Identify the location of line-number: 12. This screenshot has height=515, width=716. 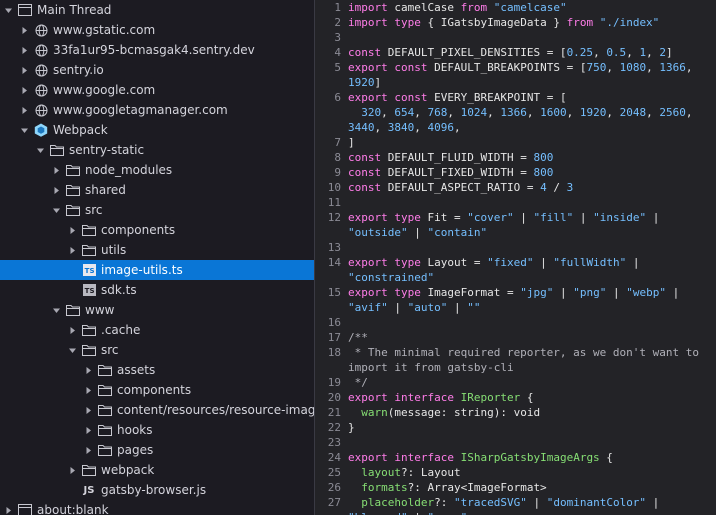
(328, 217).